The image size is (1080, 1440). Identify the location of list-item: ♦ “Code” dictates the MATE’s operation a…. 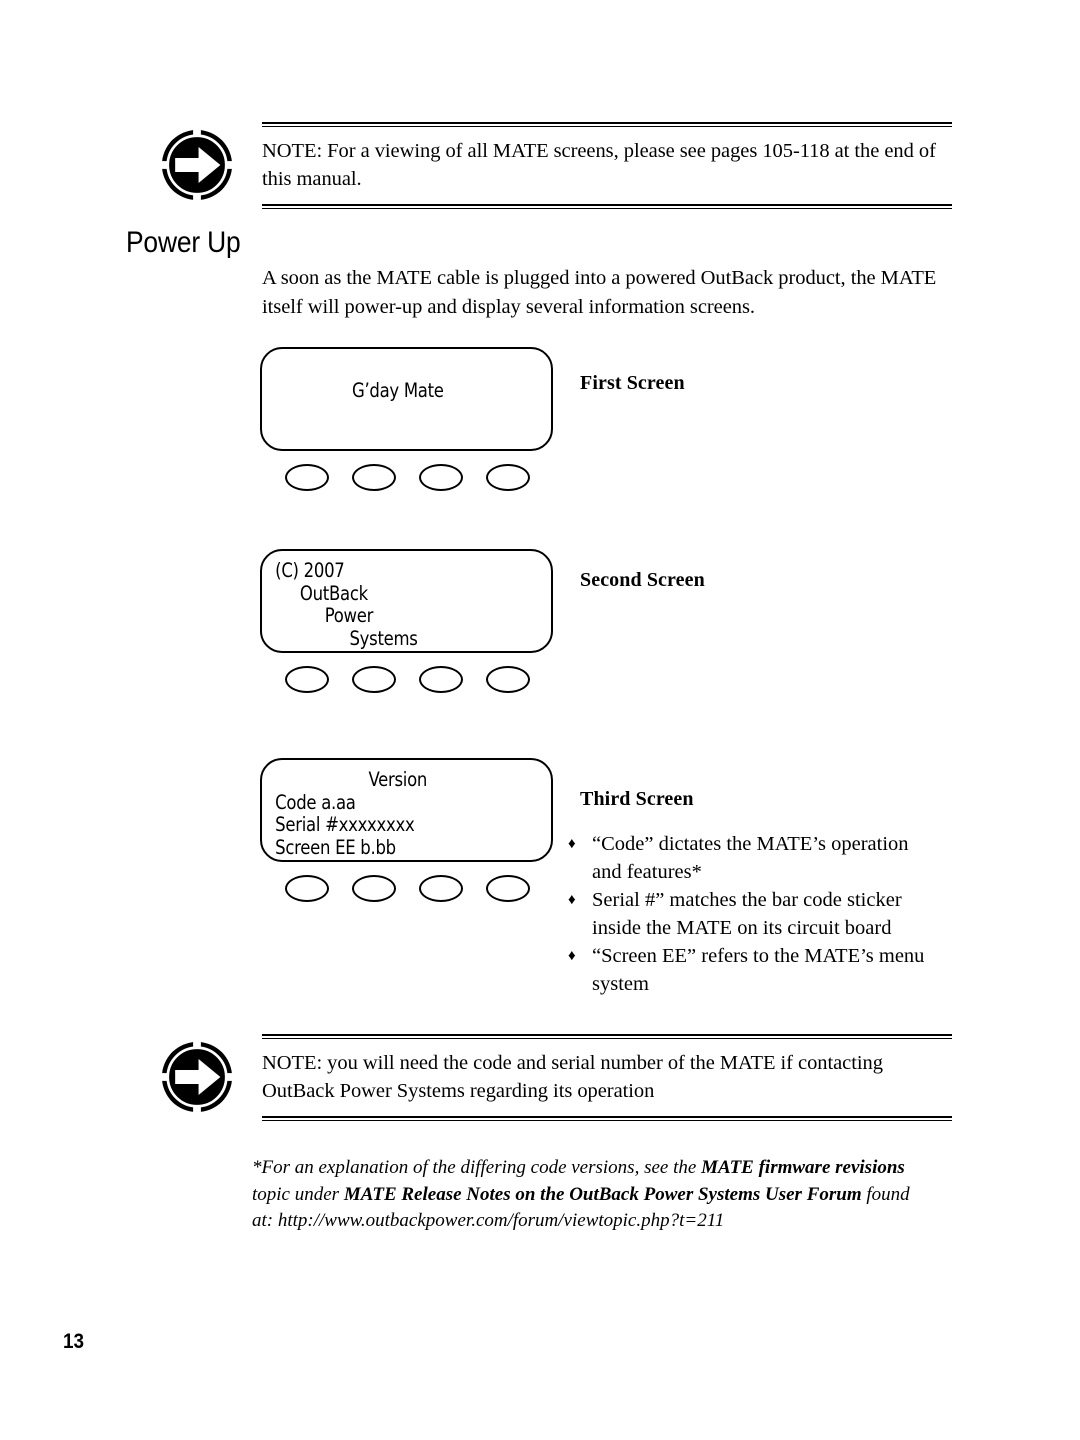
(754, 858).